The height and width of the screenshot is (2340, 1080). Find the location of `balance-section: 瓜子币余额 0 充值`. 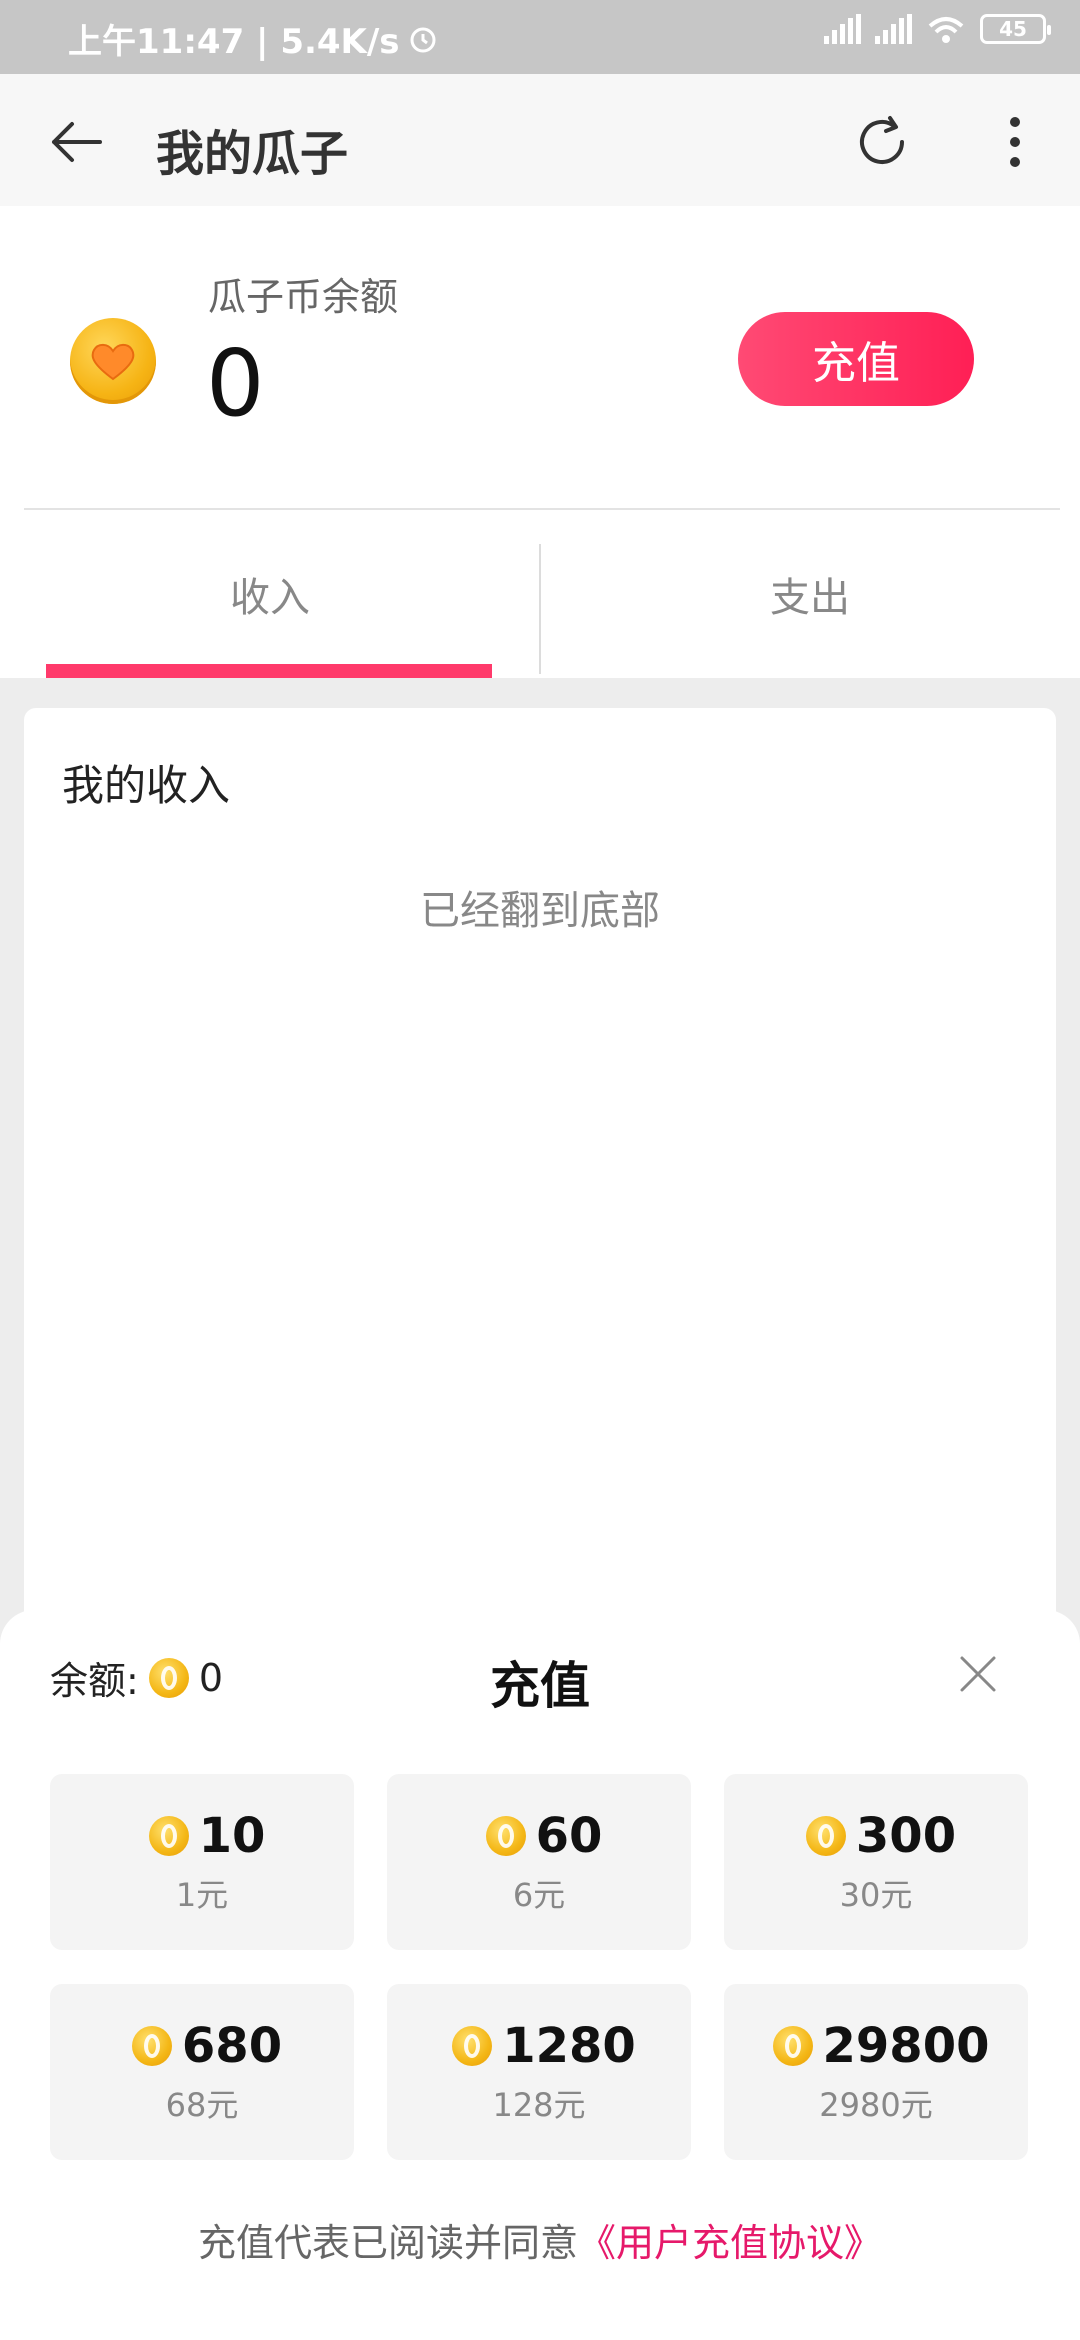

balance-section: 瓜子币余额 0 充值 is located at coordinates (540, 358).